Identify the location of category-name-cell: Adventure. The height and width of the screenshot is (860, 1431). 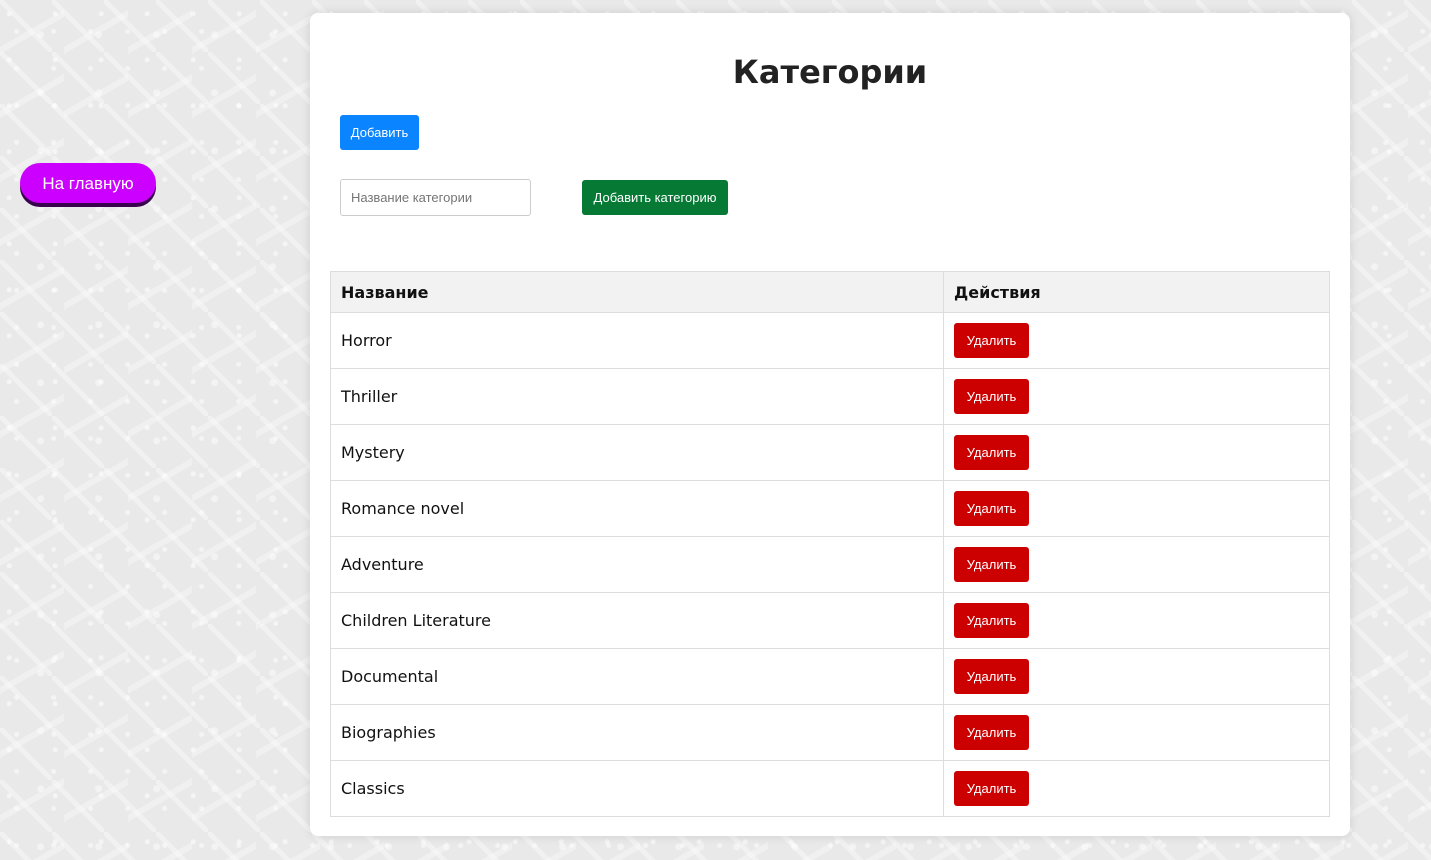
(637, 564).